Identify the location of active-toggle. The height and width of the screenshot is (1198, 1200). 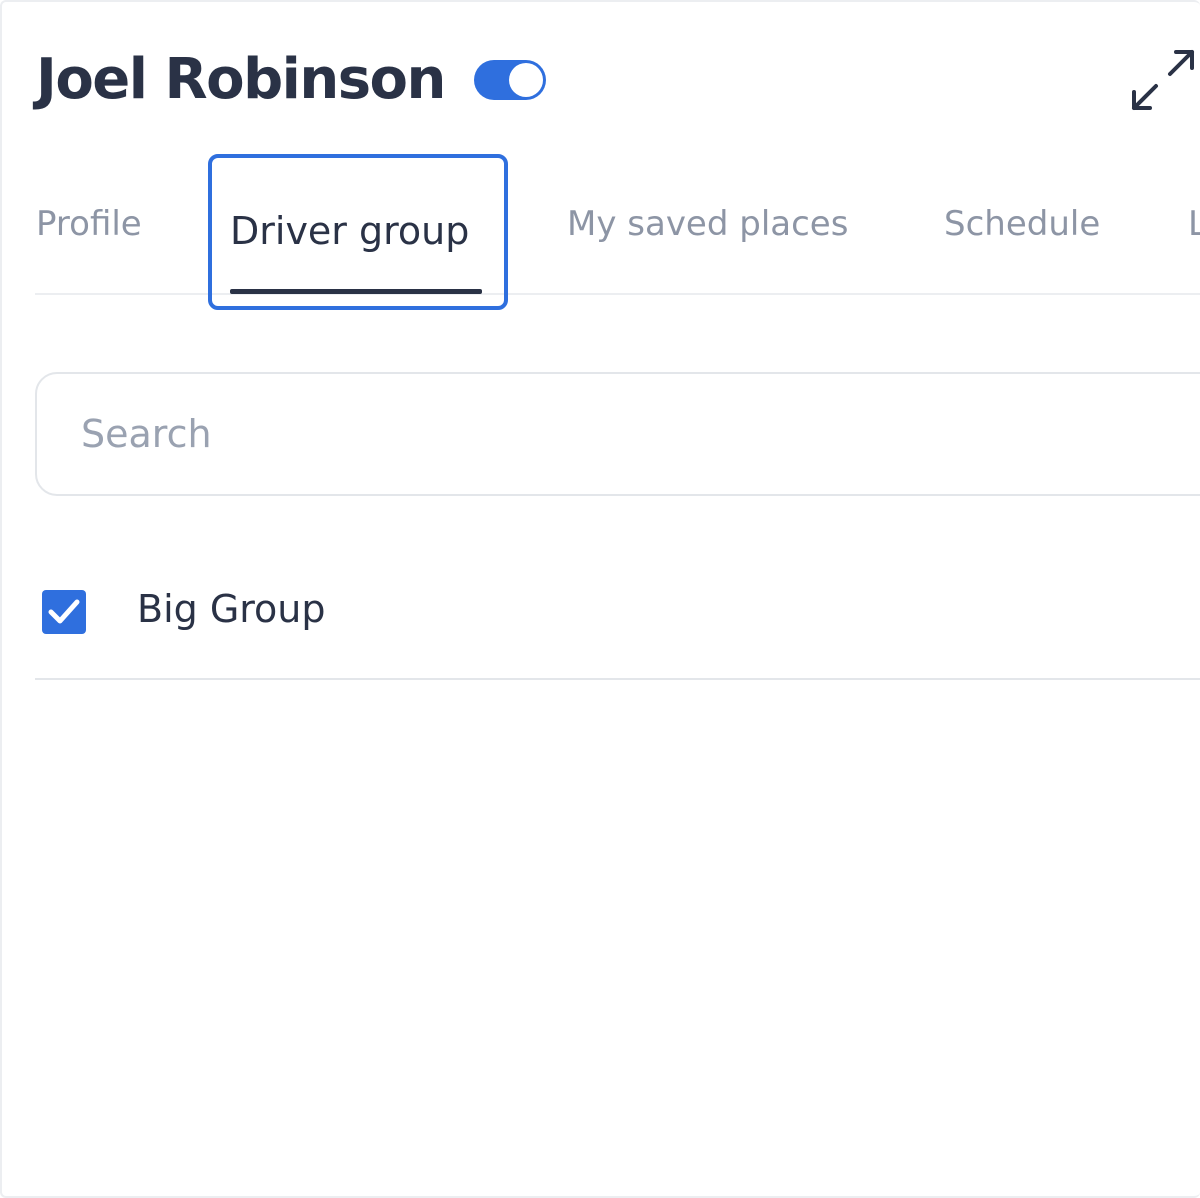
(510, 80).